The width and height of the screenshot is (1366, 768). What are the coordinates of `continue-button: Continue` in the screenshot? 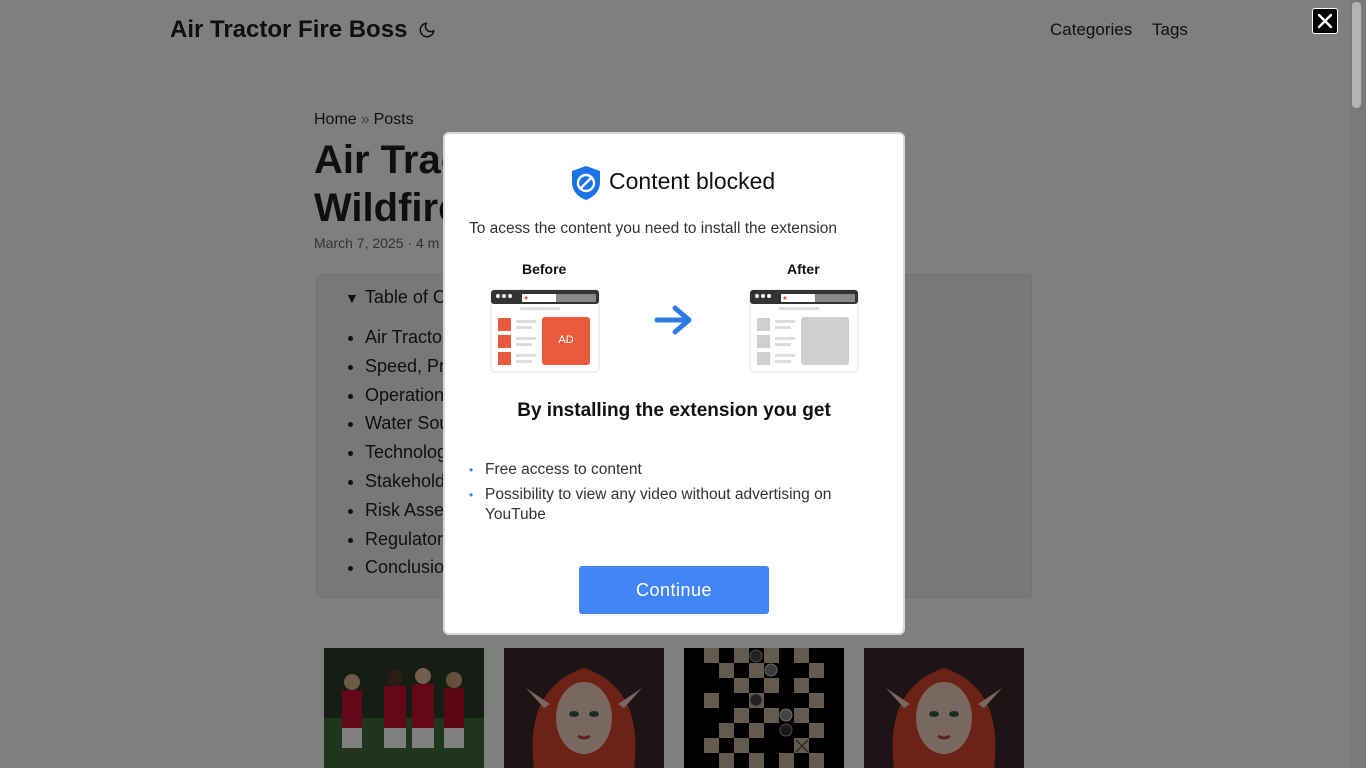 It's located at (674, 590).